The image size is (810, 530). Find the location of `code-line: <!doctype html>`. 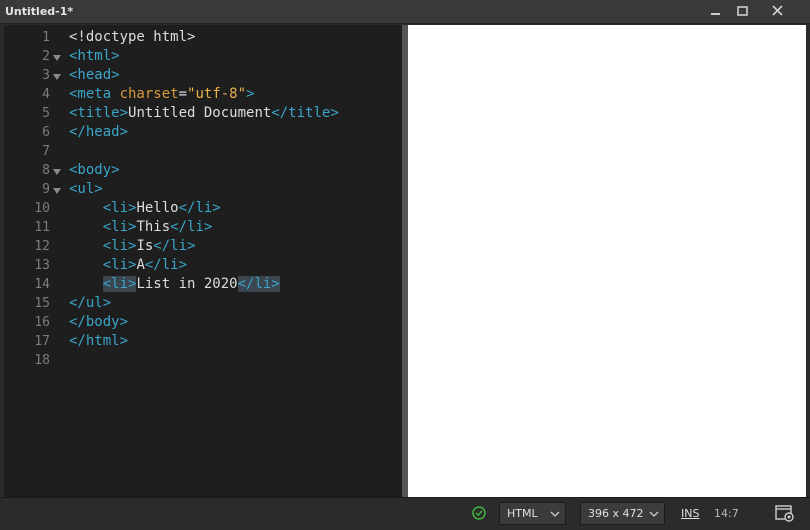

code-line: <!doctype html> is located at coordinates (132, 37).